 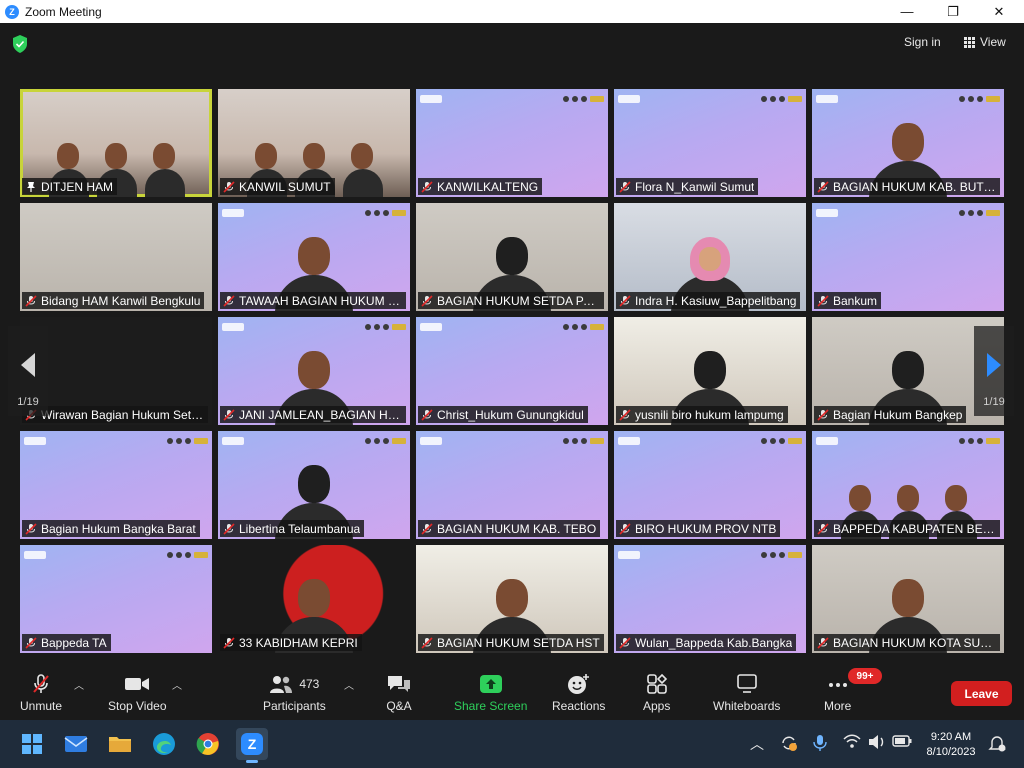 What do you see at coordinates (908, 257) in the screenshot?
I see `participant-video-tile: Bankum` at bounding box center [908, 257].